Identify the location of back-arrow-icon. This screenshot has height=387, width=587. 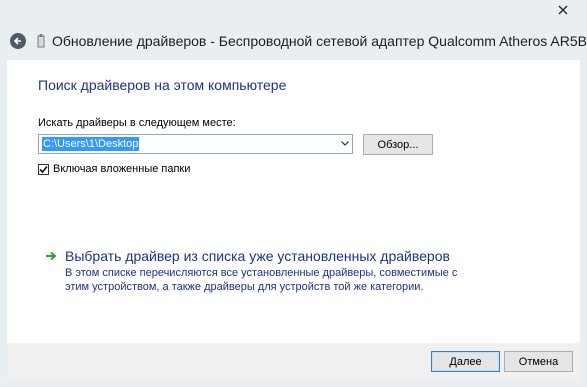
(17, 41).